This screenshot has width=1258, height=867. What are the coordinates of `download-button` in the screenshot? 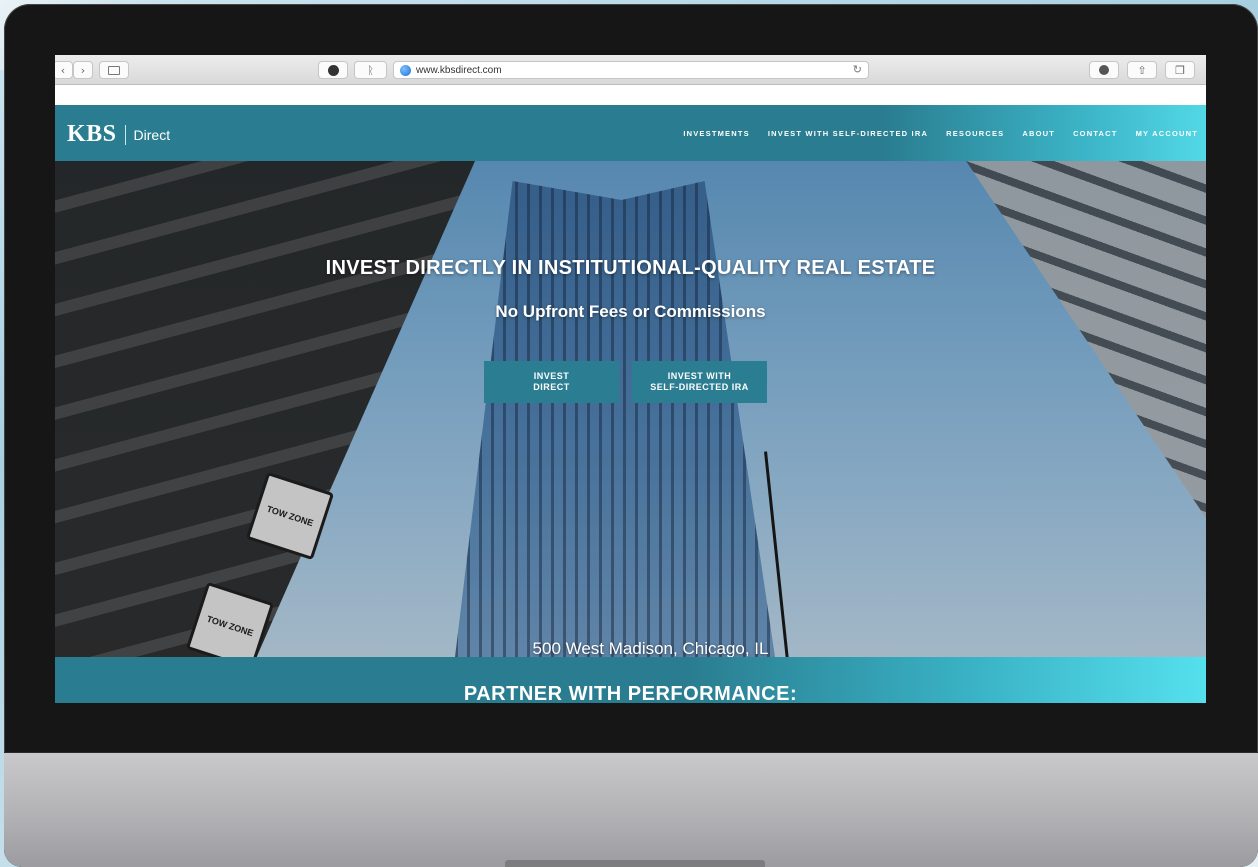 It's located at (1104, 70).